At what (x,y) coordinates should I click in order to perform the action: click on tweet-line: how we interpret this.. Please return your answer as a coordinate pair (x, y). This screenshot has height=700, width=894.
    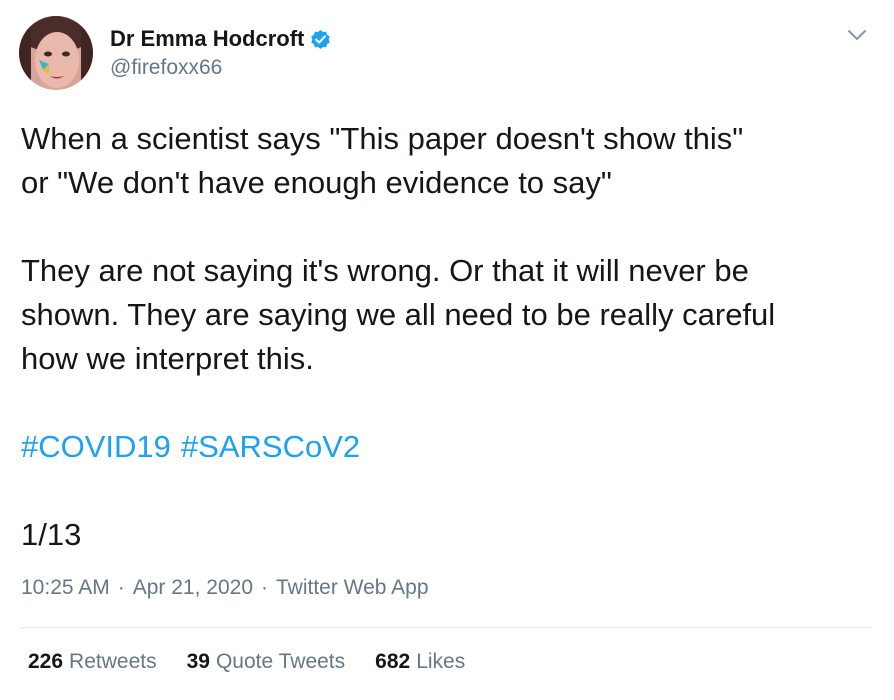
    Looking at the image, I should click on (167, 358).